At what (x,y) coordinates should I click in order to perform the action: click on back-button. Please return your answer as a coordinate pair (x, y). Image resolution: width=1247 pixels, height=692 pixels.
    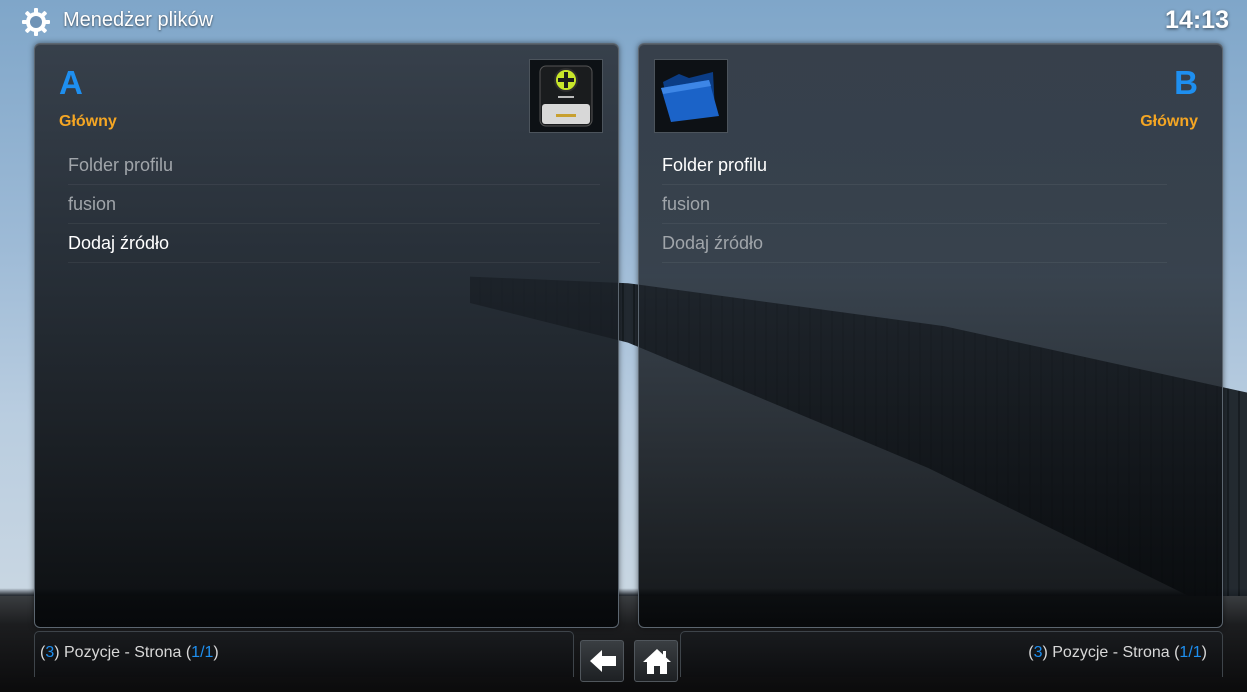
    Looking at the image, I should click on (602, 661).